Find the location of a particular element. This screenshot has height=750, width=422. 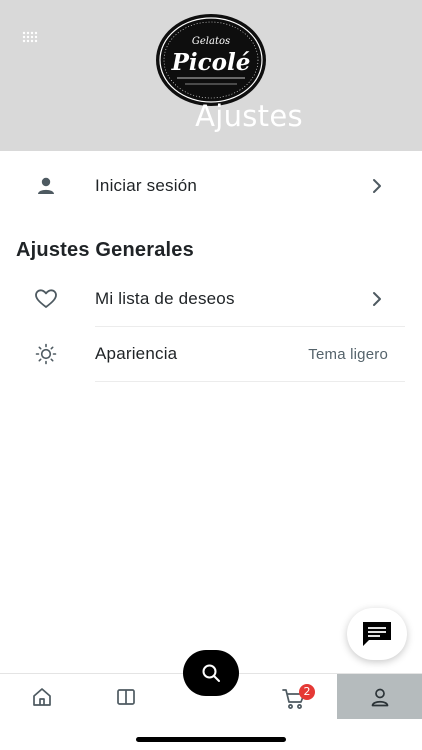

sun-icon is located at coordinates (46, 354).